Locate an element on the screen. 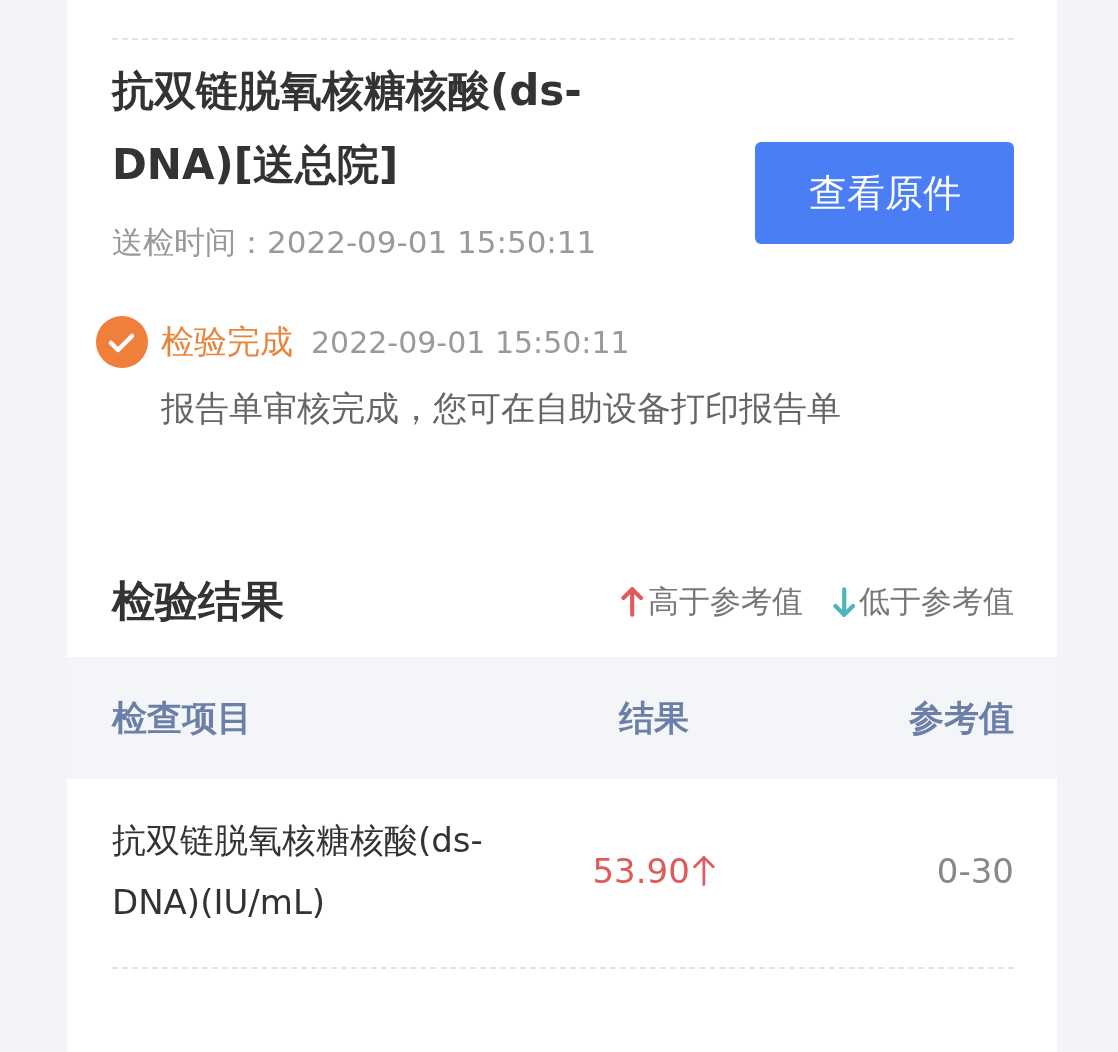 This screenshot has width=1118, height=1052. table-cell-text: 0-30 is located at coordinates (974, 871).